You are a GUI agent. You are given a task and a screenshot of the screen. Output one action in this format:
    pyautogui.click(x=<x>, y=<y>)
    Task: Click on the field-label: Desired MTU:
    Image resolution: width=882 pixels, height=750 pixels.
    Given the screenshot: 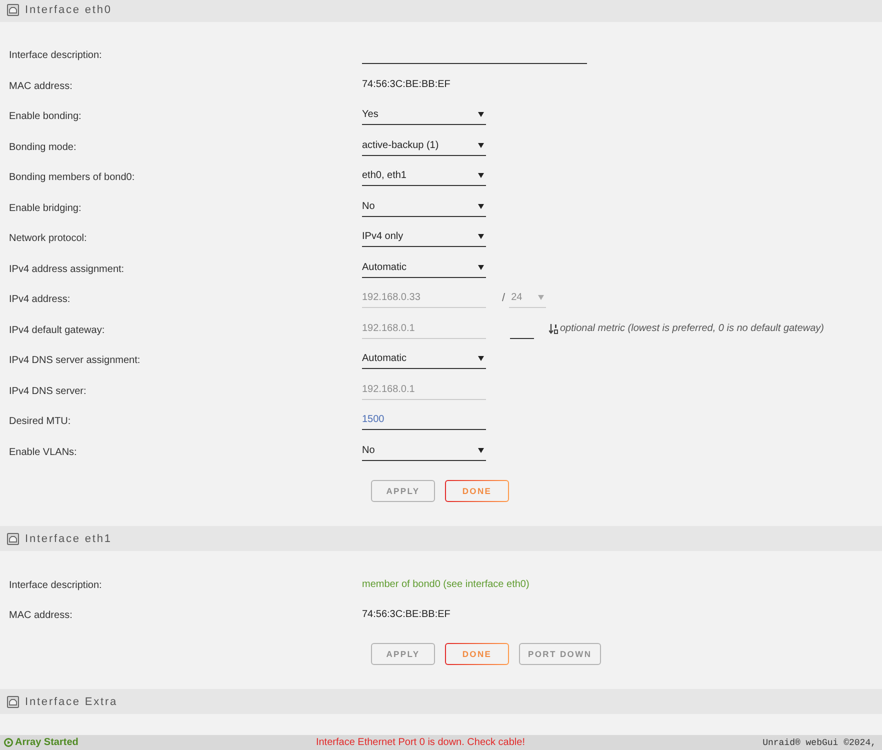 What is the action you would take?
    pyautogui.click(x=40, y=422)
    